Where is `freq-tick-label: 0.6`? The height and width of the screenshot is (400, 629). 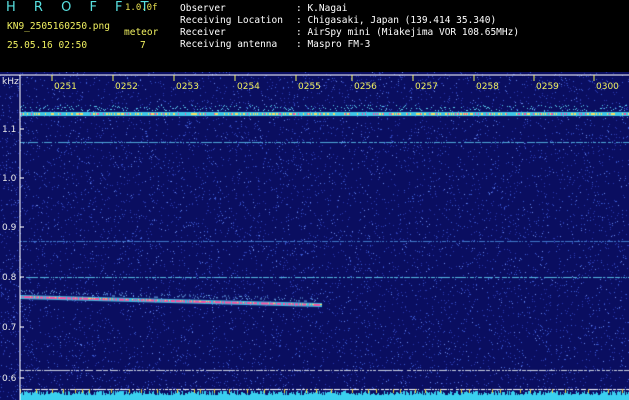 freq-tick-label: 0.6 is located at coordinates (9, 379).